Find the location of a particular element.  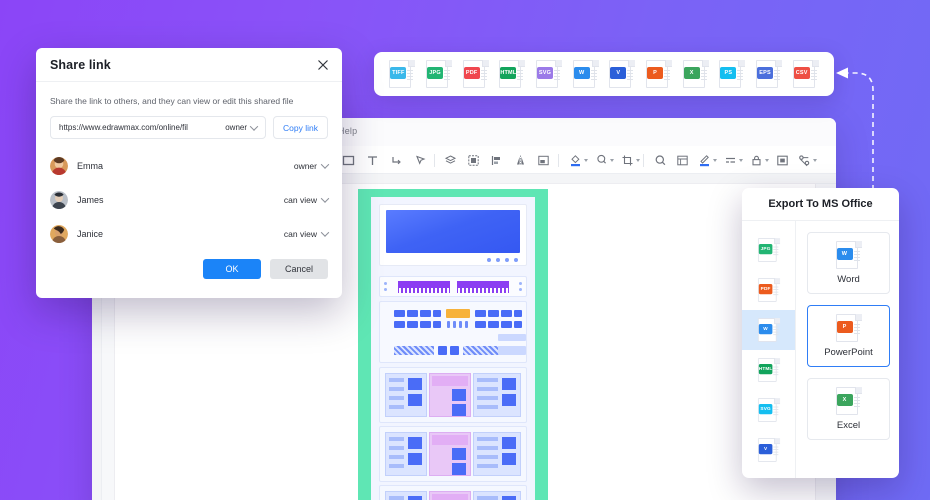

export-format-sidebar: JPG PDF W HTML SVG V is located at coordinates (769, 349).